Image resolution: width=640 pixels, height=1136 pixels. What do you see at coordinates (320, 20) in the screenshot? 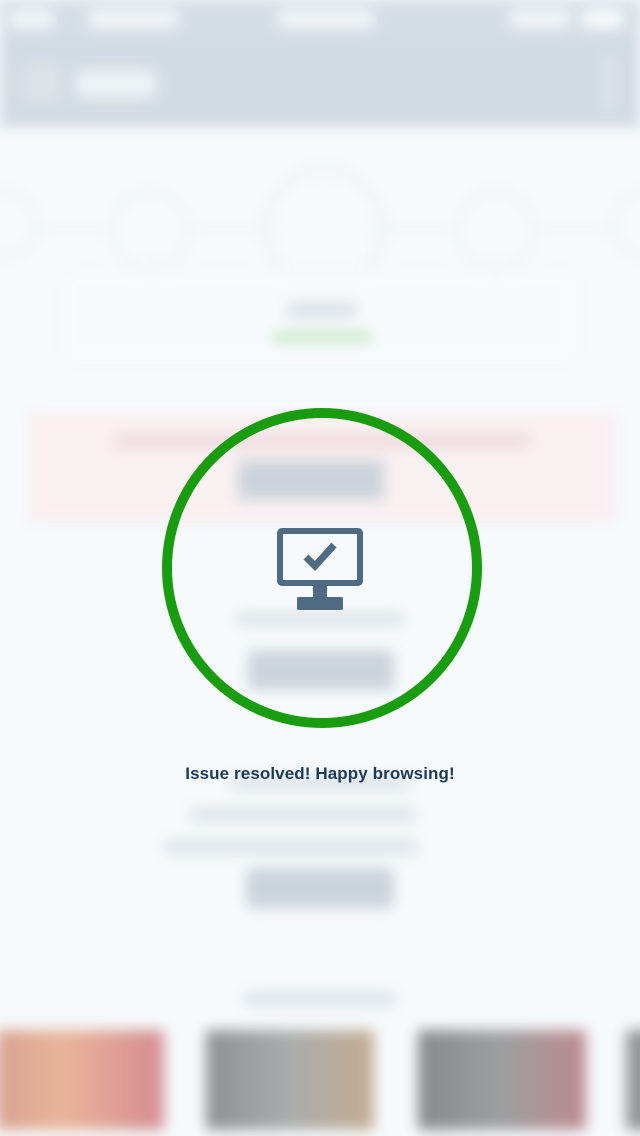
I see `status-bar` at bounding box center [320, 20].